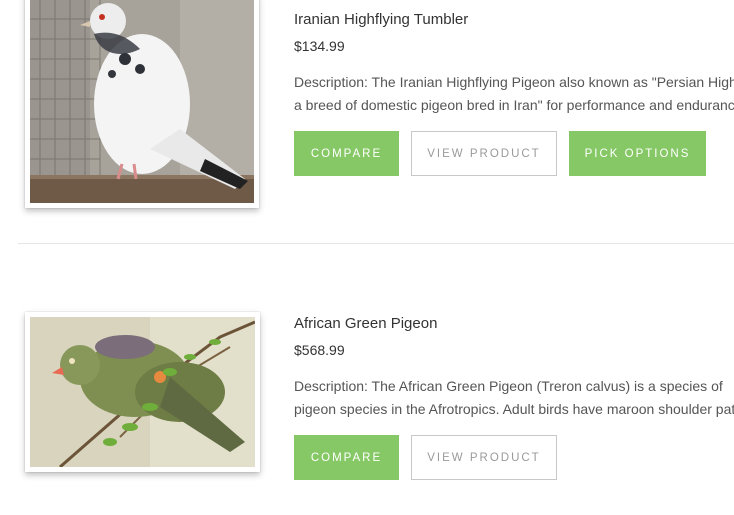 The image size is (734, 515). Describe the element at coordinates (637, 153) in the screenshot. I see `pick-options-button: PICK OPTIONS` at that location.